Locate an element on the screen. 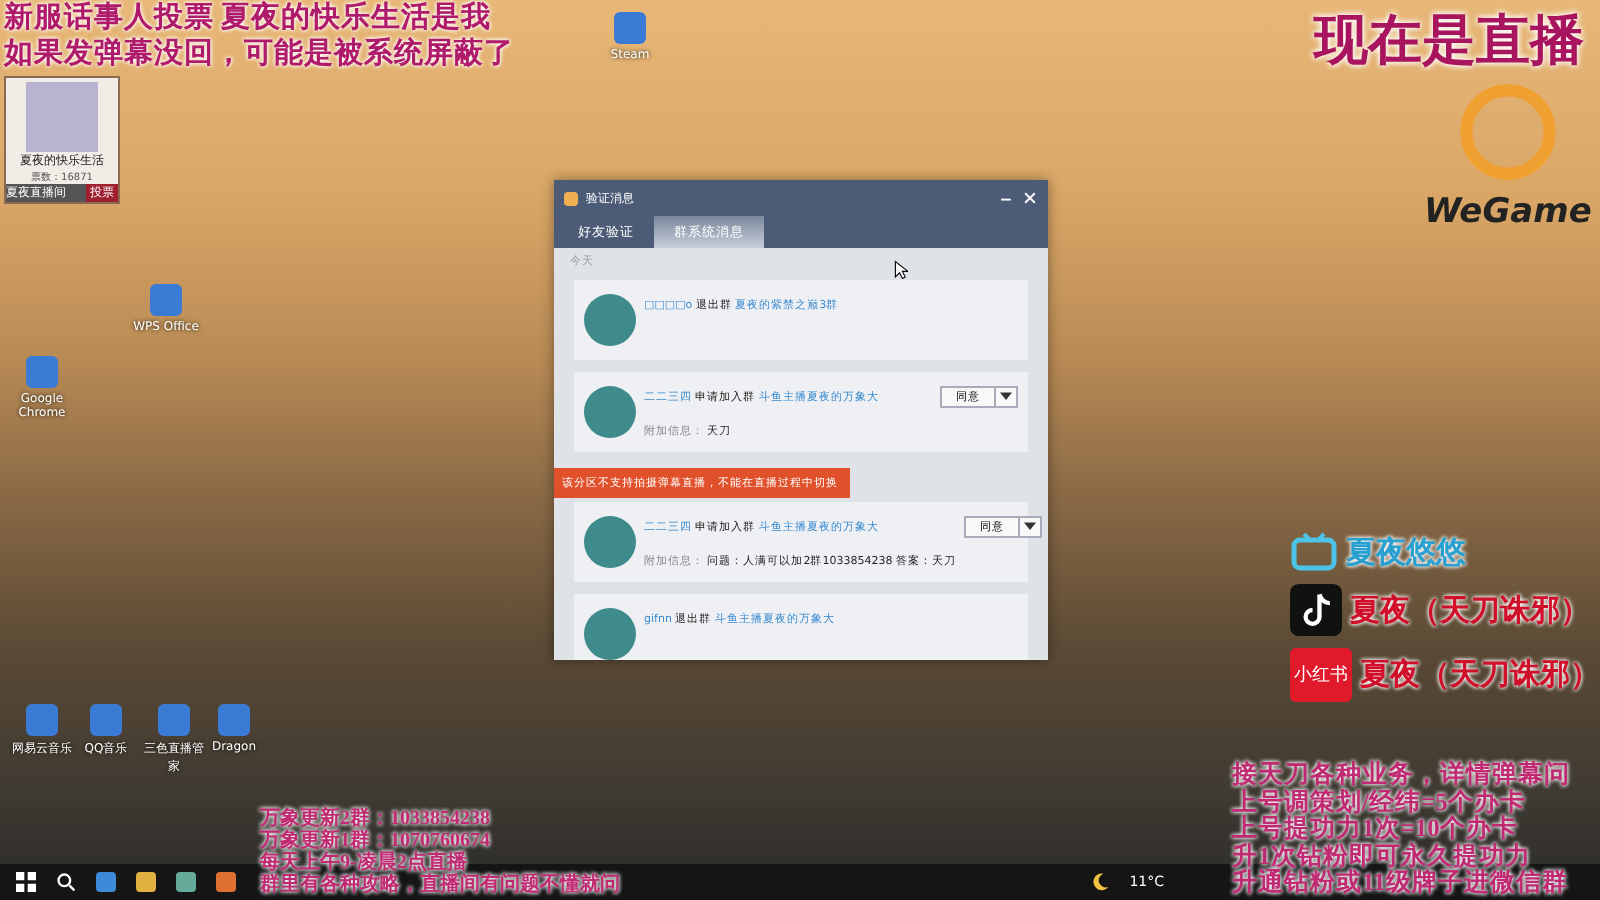  app-badge: 小红书 is located at coordinates (1321, 675).